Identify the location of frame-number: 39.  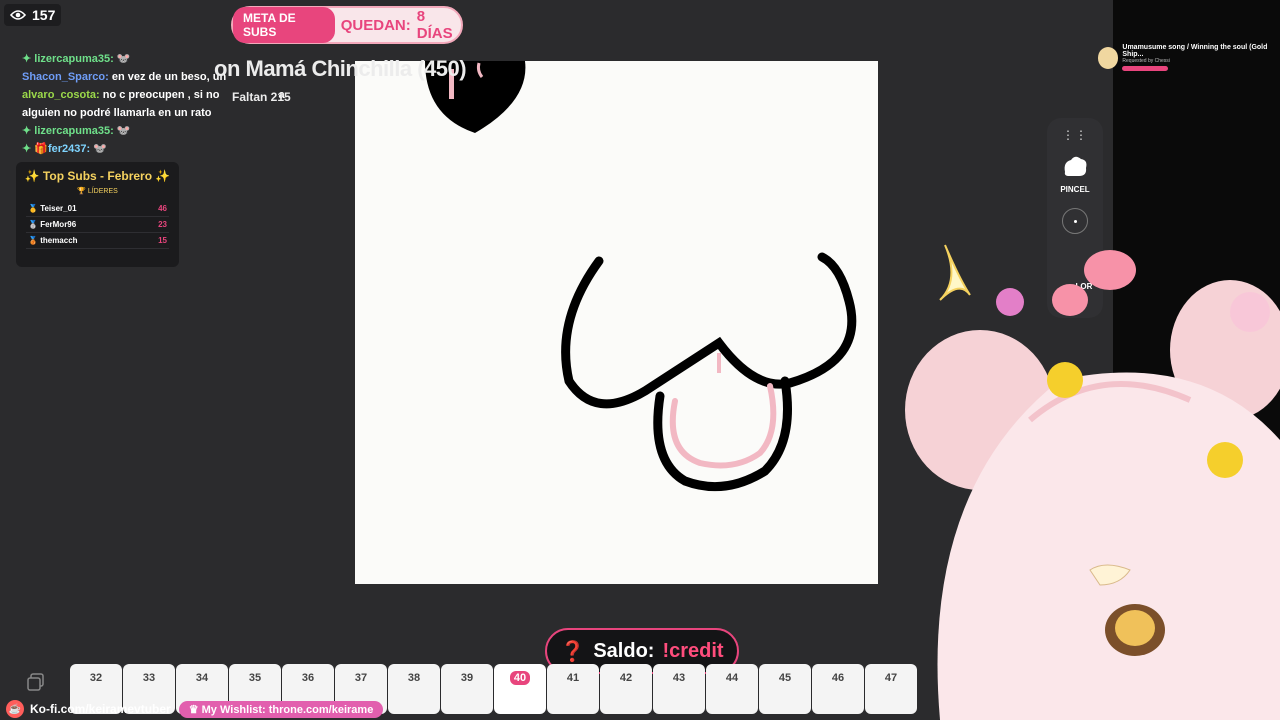
(467, 678).